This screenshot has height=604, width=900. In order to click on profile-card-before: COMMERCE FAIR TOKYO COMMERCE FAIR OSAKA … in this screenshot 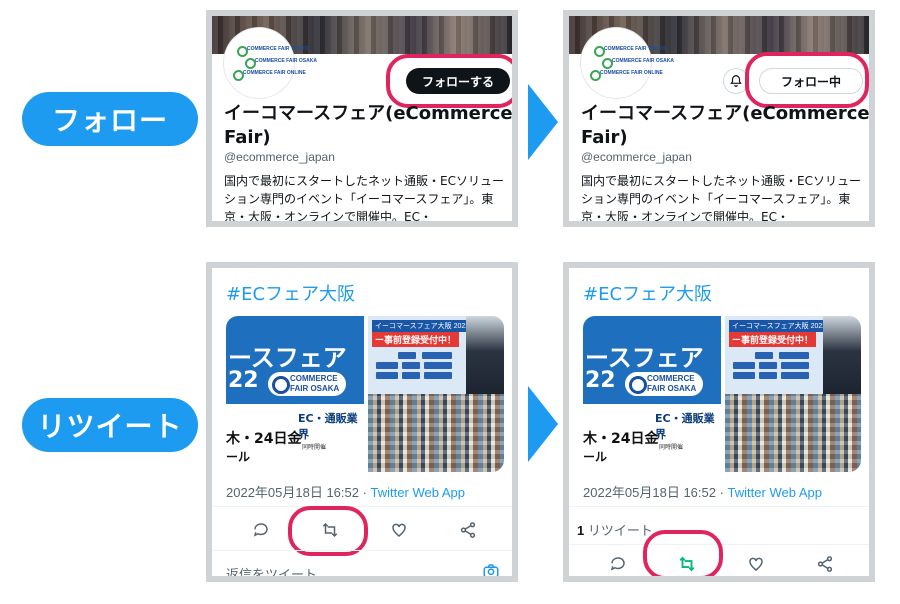, I will do `click(362, 118)`.